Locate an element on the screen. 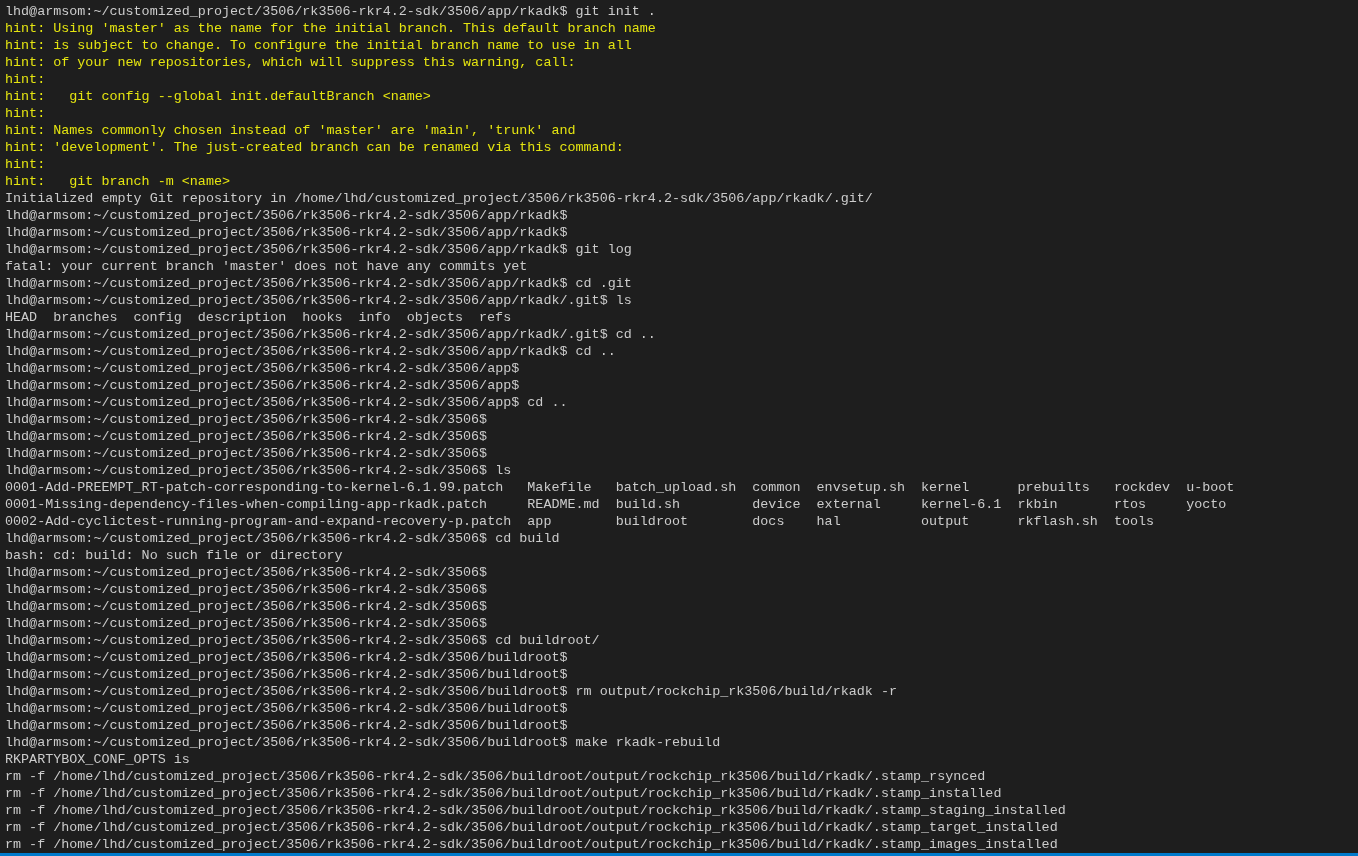  file-name: docs is located at coordinates (768, 521).